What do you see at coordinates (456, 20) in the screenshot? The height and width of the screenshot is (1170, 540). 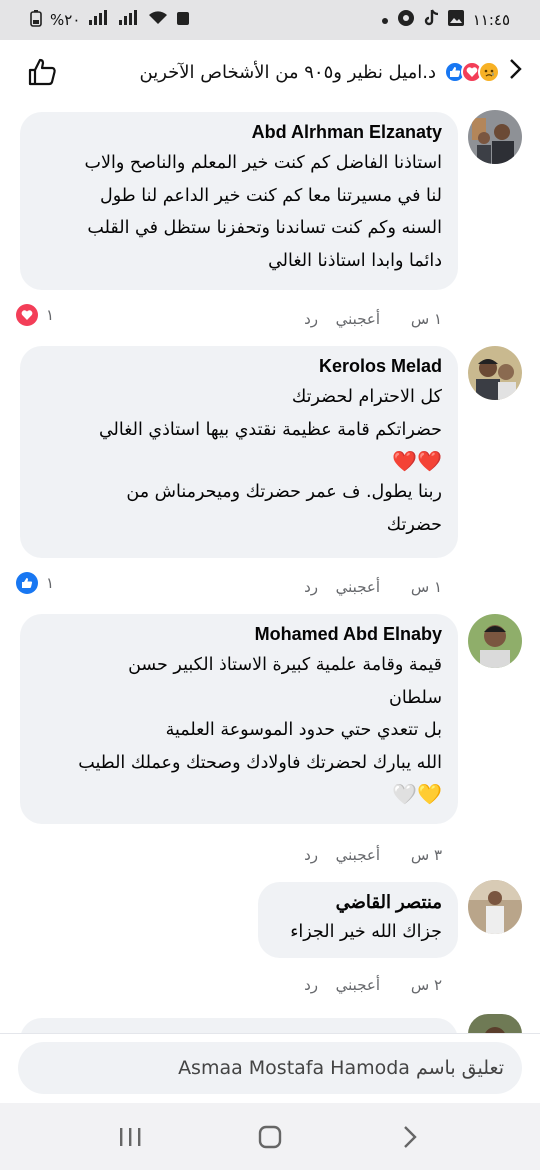 I see `gallery-icon` at bounding box center [456, 20].